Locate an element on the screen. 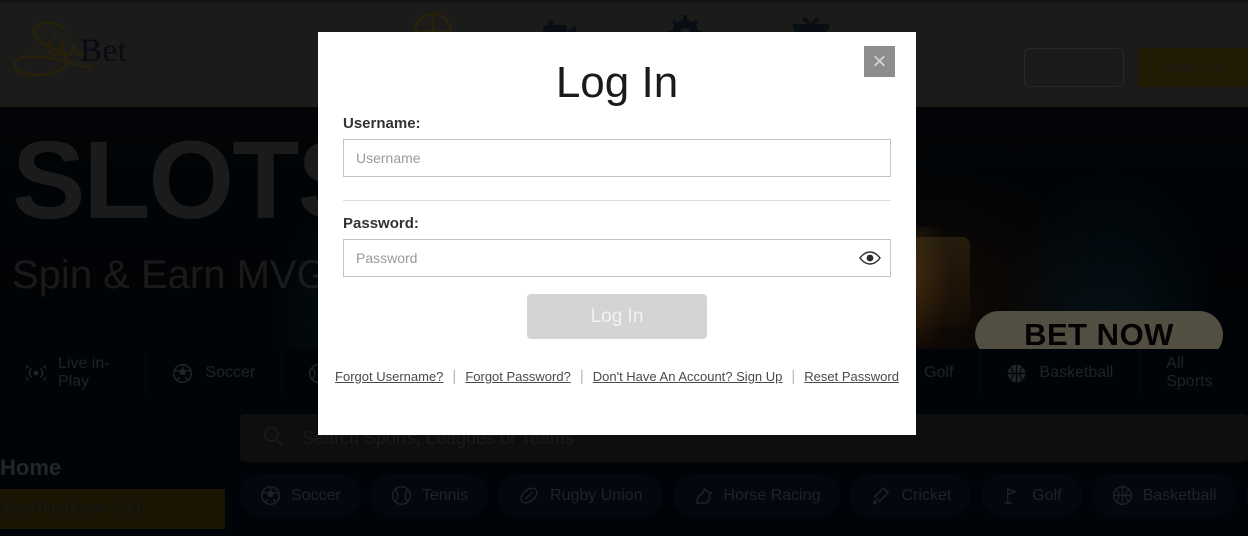 The height and width of the screenshot is (536, 1248). login-submit-button: Log In is located at coordinates (617, 316).